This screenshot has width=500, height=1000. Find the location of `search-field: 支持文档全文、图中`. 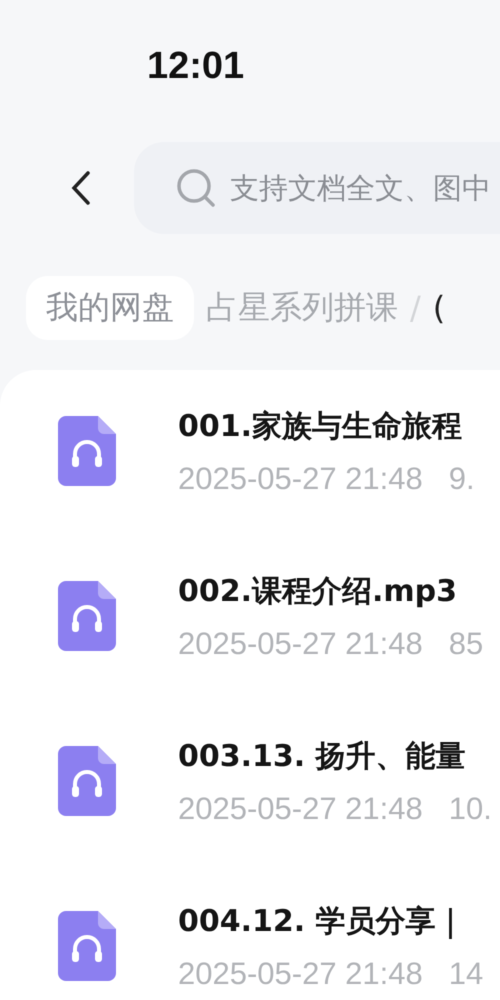

search-field: 支持文档全文、图中 is located at coordinates (317, 188).